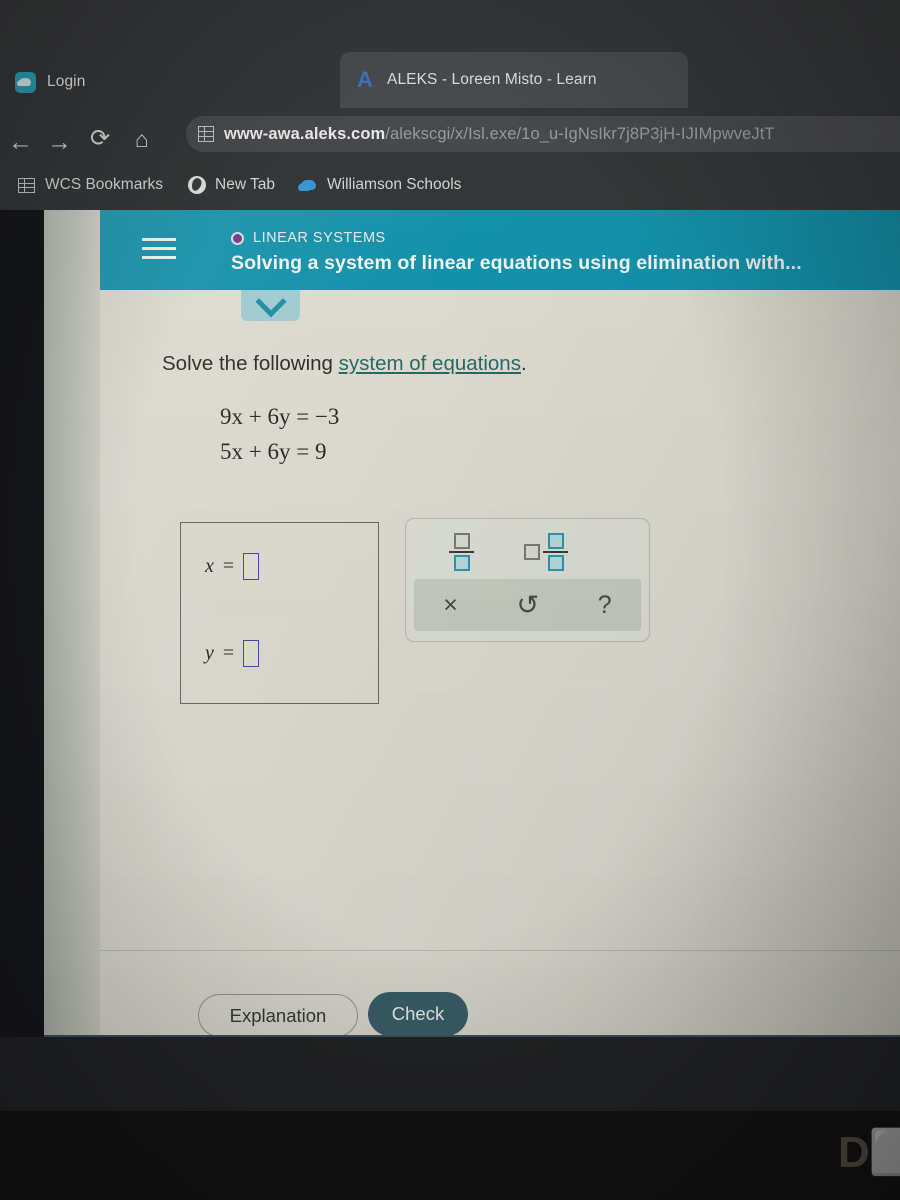 Image resolution: width=900 pixels, height=1200 pixels. What do you see at coordinates (251, 566) in the screenshot?
I see `answer-input-x` at bounding box center [251, 566].